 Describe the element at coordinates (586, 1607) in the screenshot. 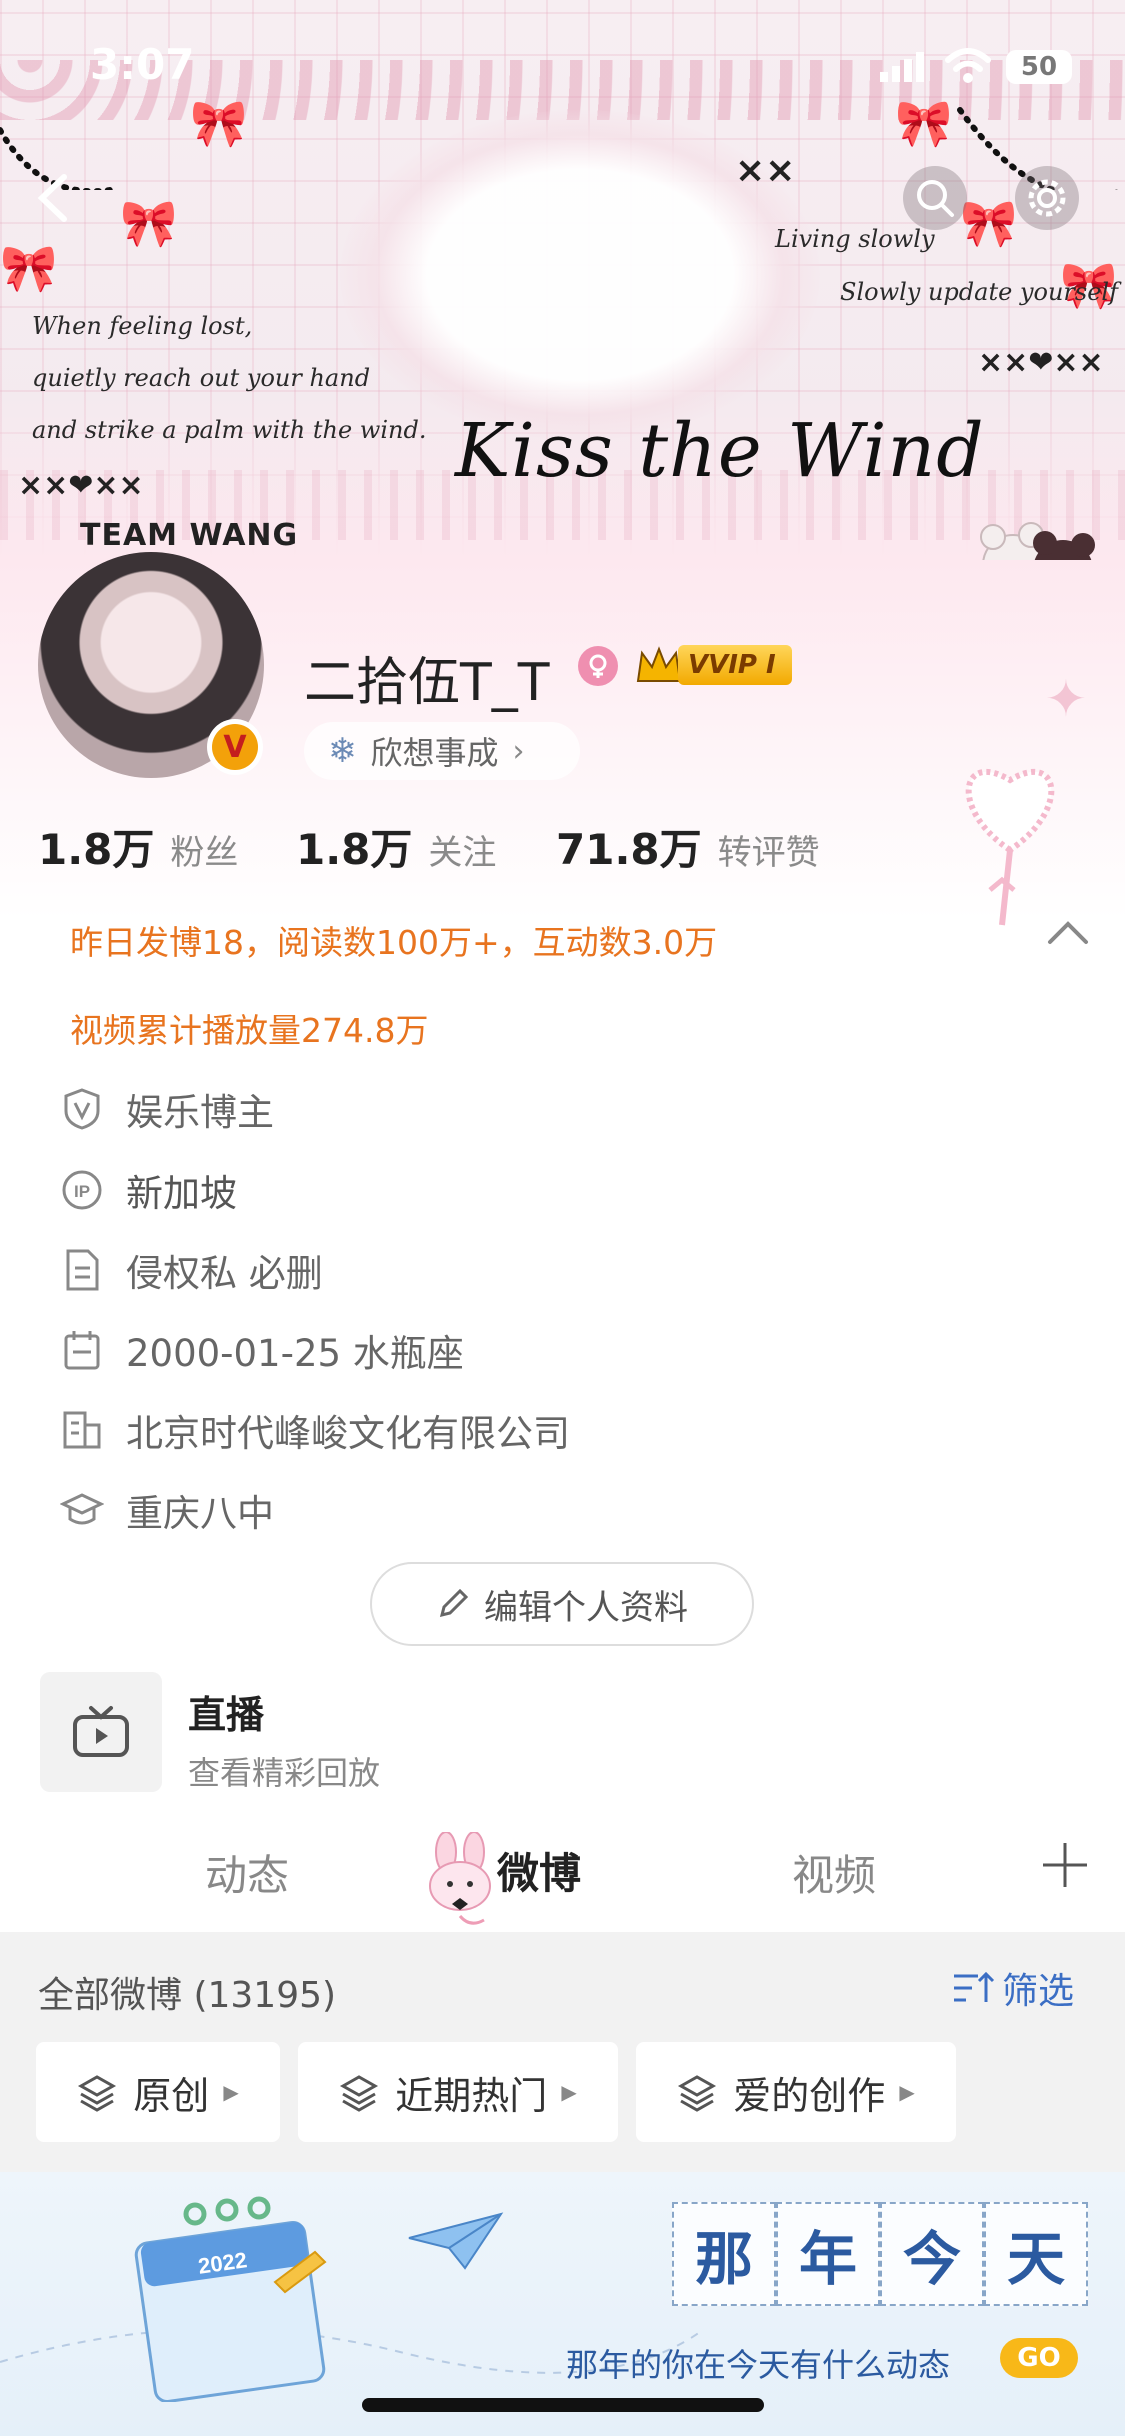

I see `edit-profile-label: 编辑个人资料` at that location.